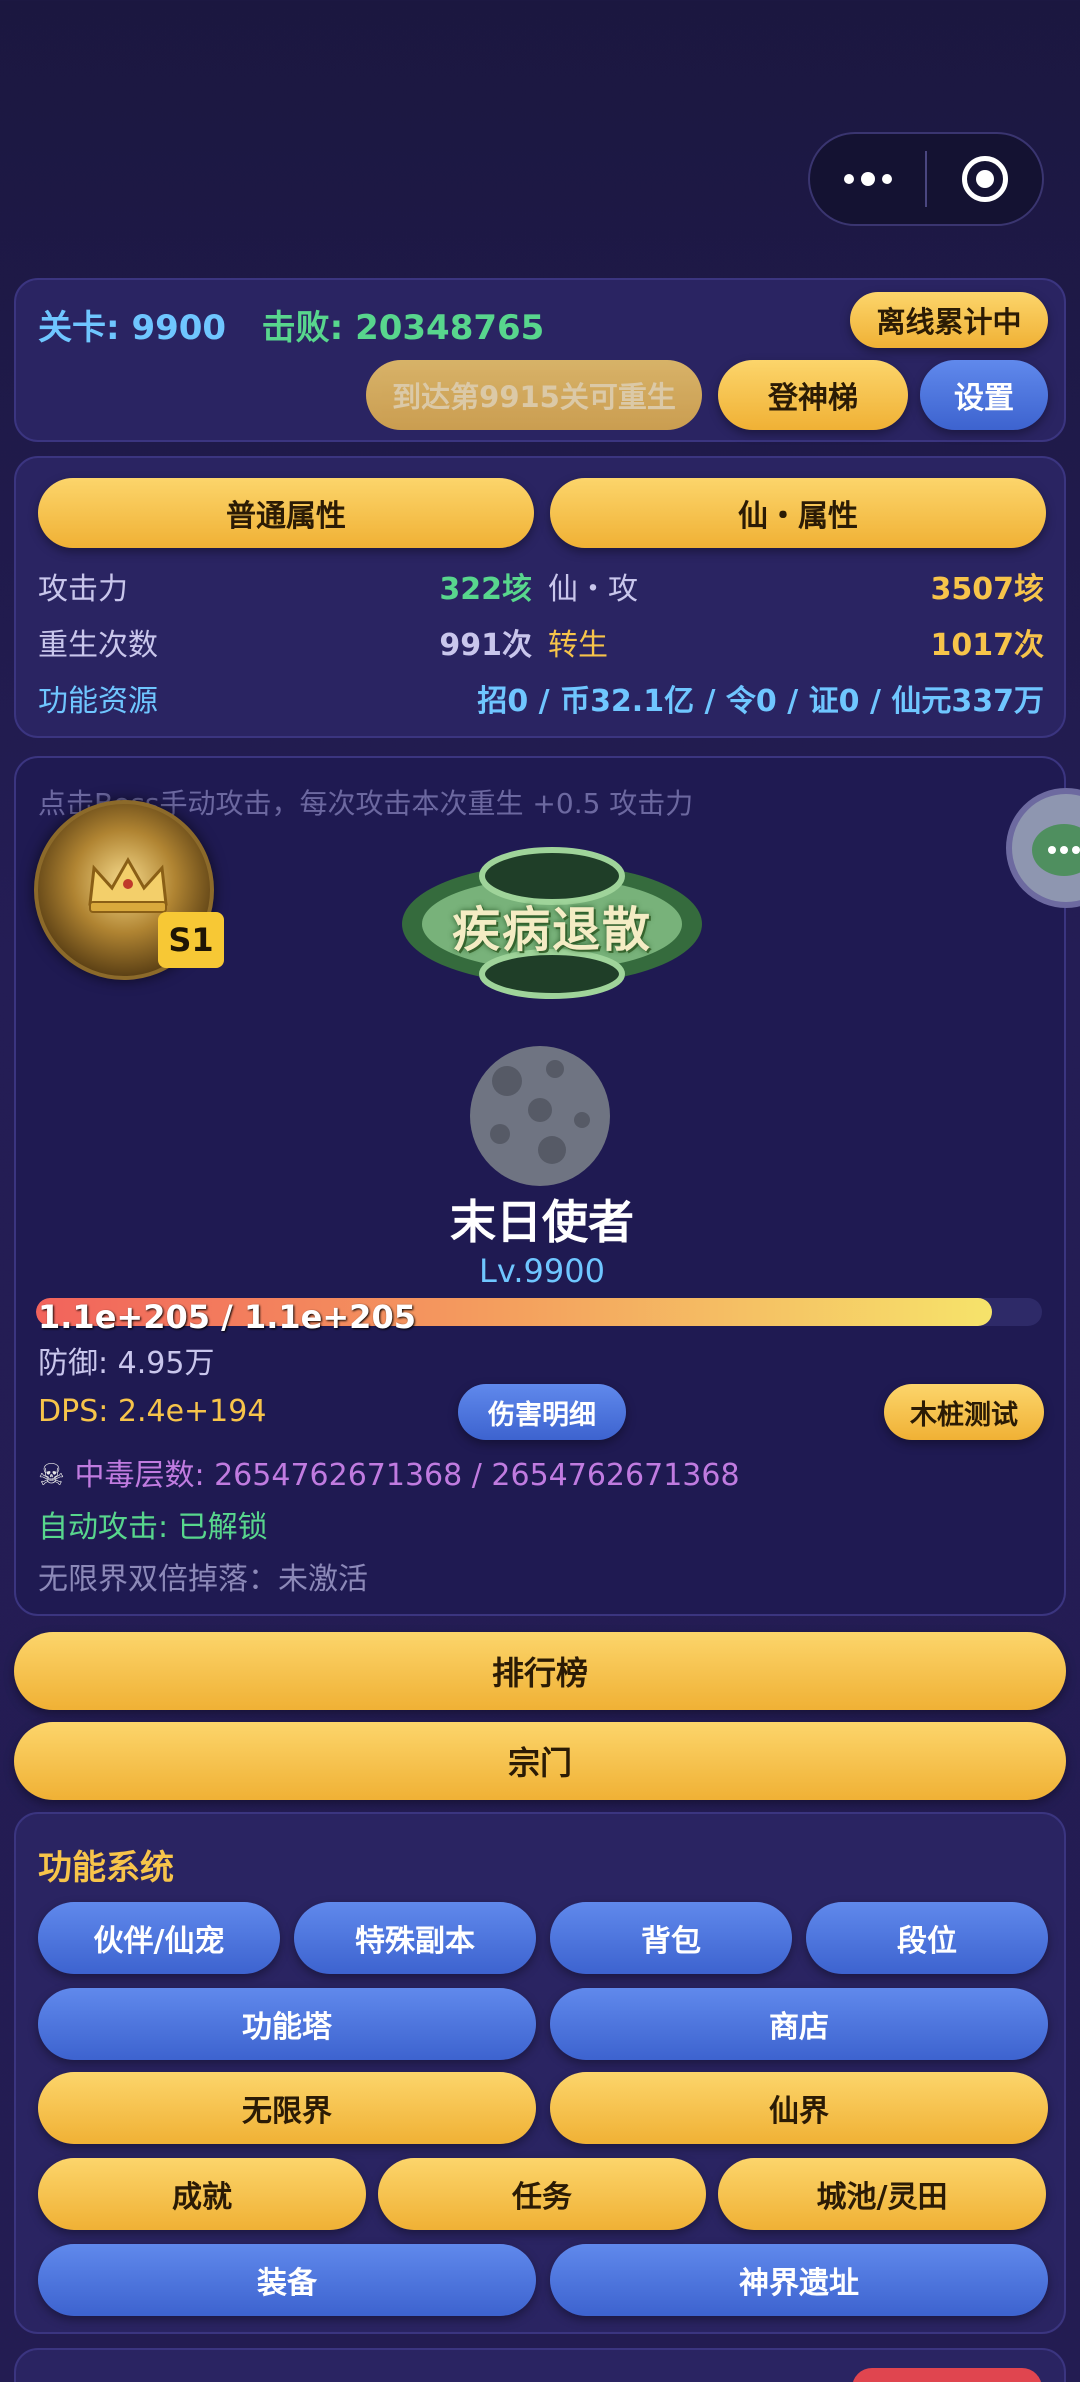  I want to click on more-dots-icon, so click(867, 179).